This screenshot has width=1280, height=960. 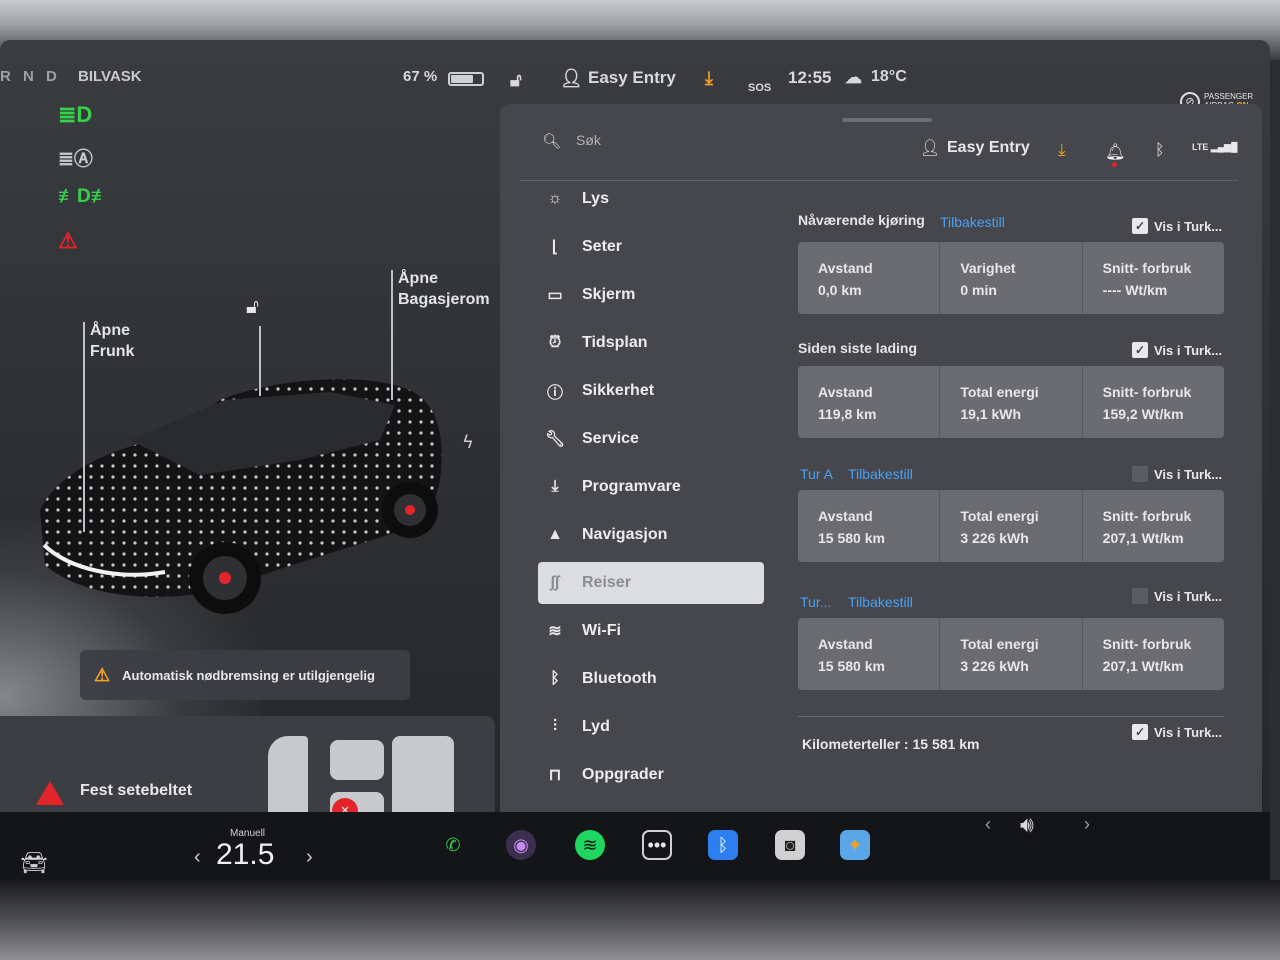 I want to click on nav-item-service: 🔧︎ Service, so click(x=651, y=439).